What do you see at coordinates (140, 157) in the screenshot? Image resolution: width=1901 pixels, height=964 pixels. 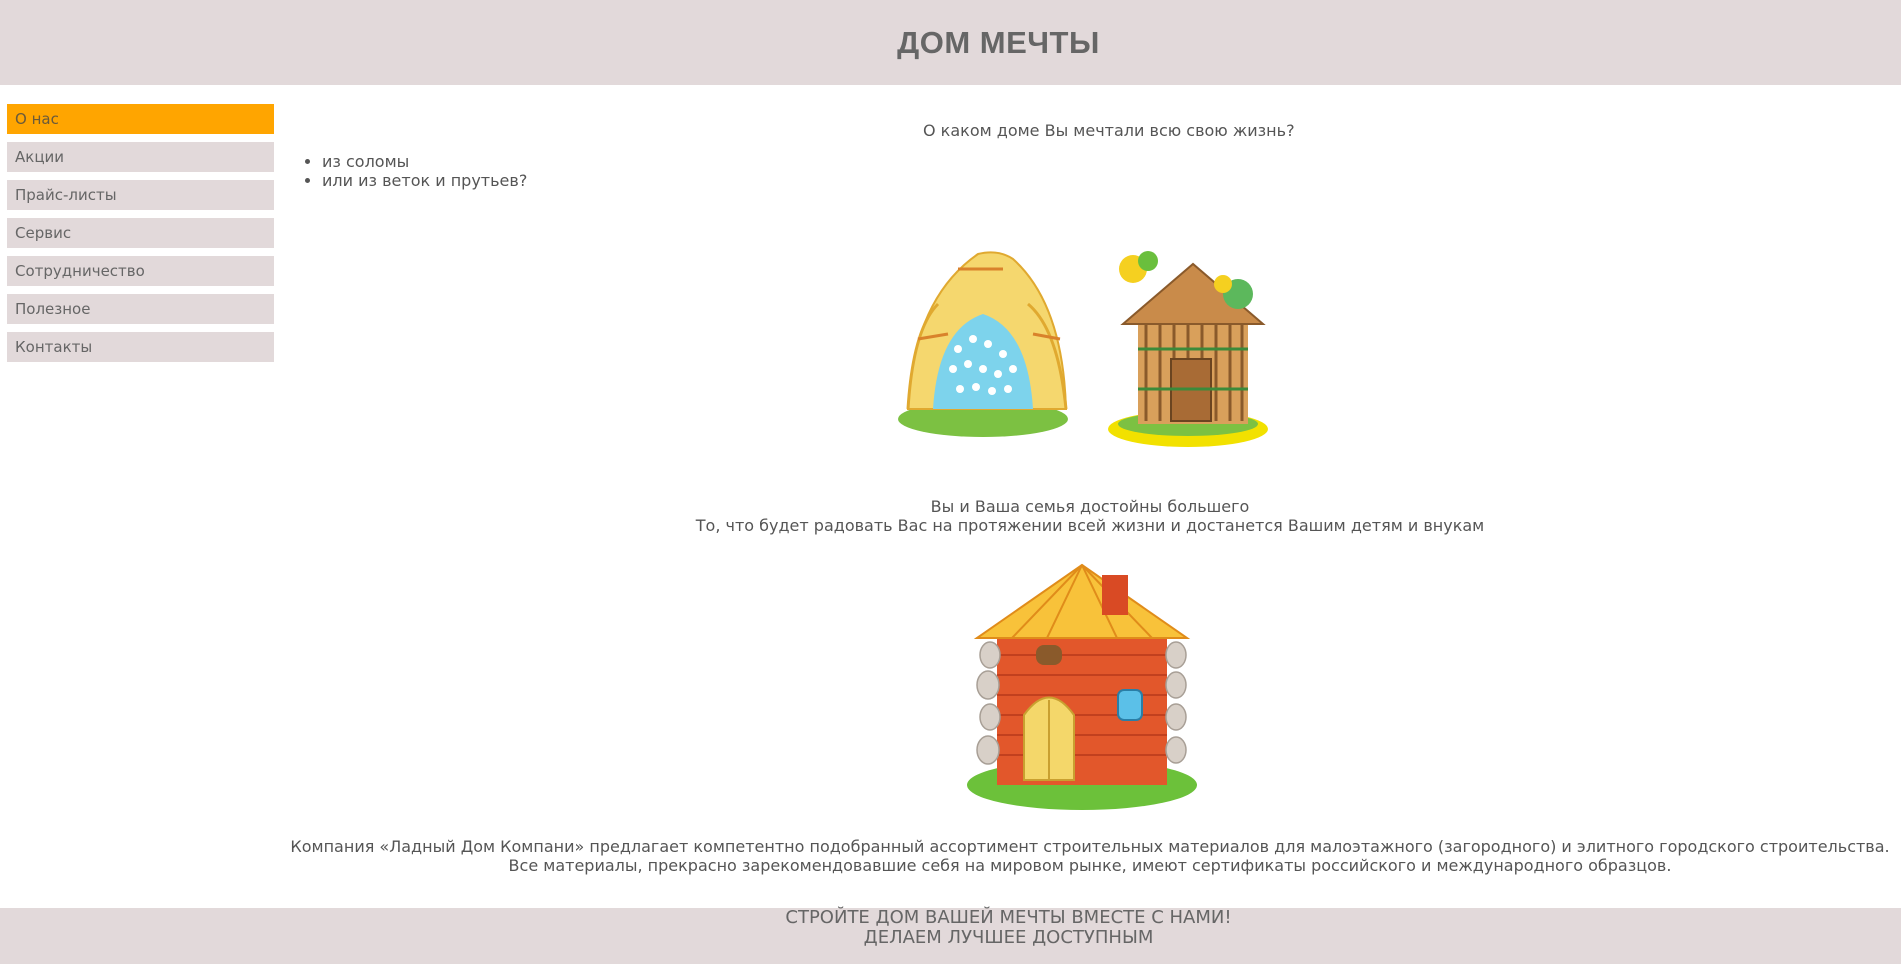 I see `nav-item-promotions: Акции` at bounding box center [140, 157].